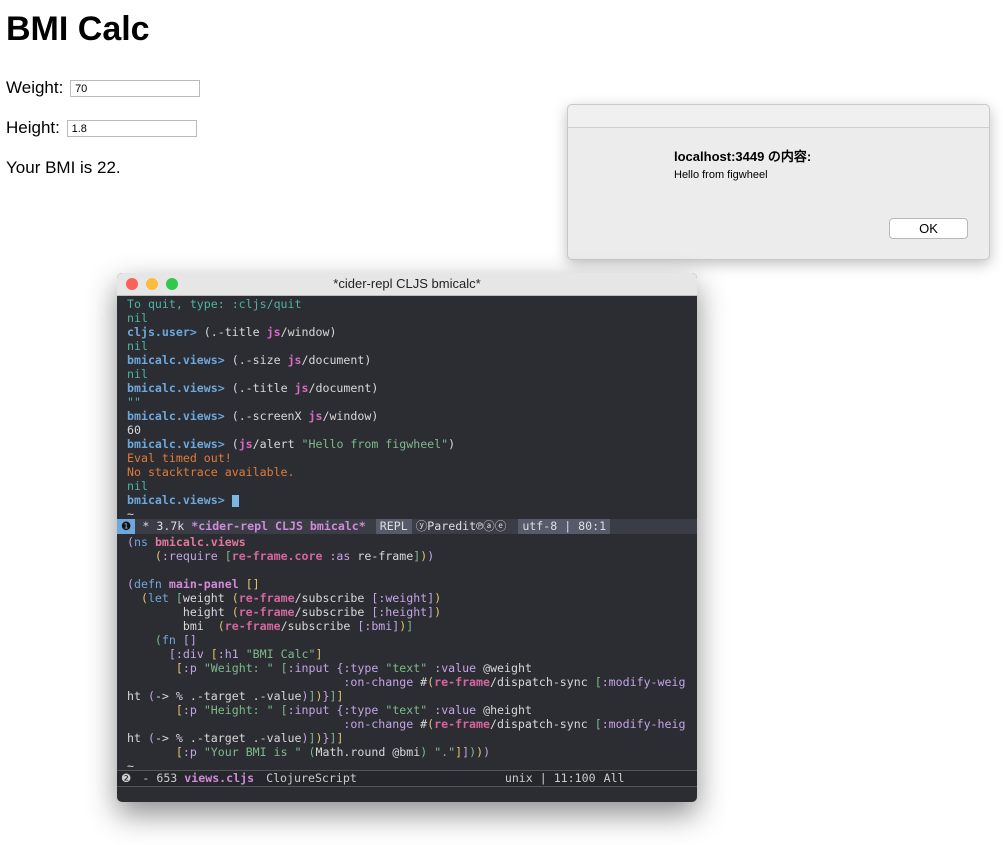 This screenshot has height=845, width=1003. I want to click on buffer-position: All, so click(614, 778).